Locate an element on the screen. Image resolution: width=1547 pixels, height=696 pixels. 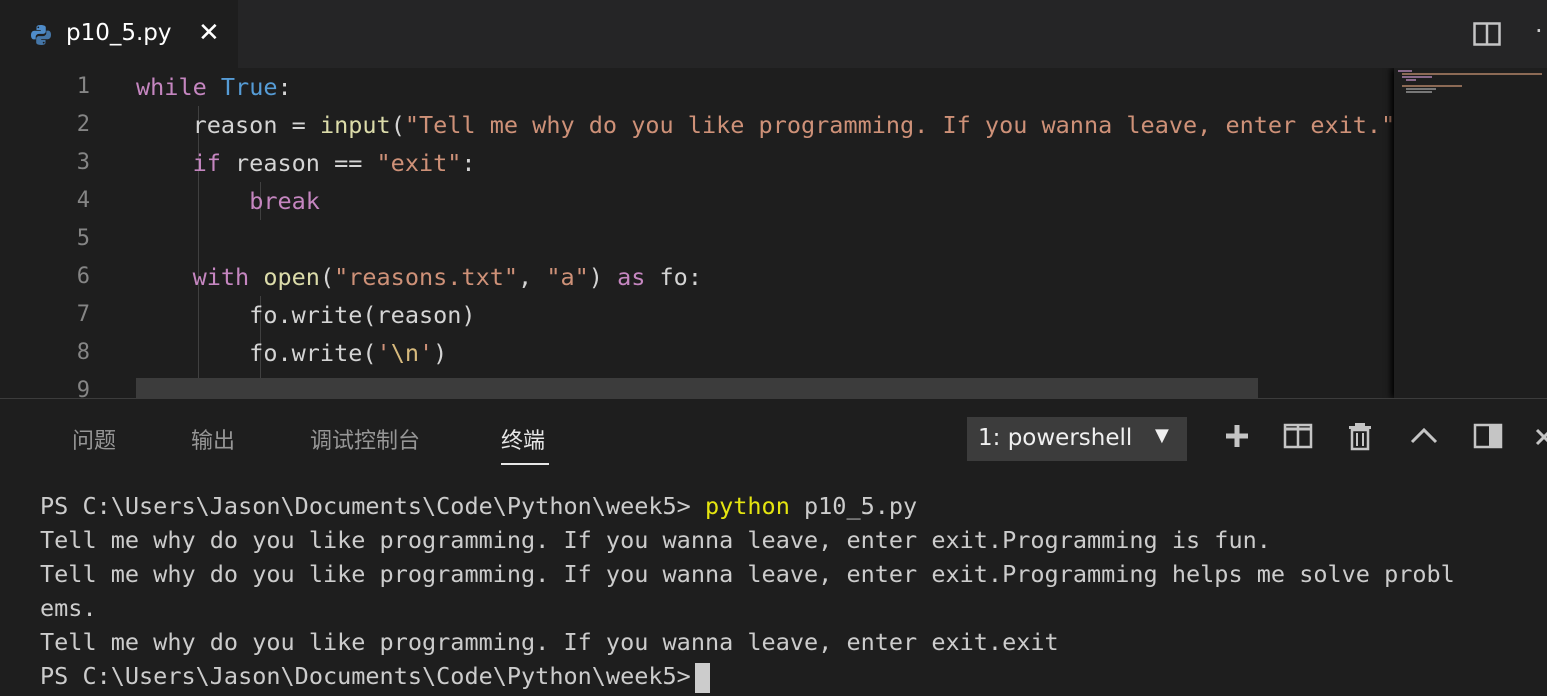
terminal-command: python is located at coordinates (747, 506).